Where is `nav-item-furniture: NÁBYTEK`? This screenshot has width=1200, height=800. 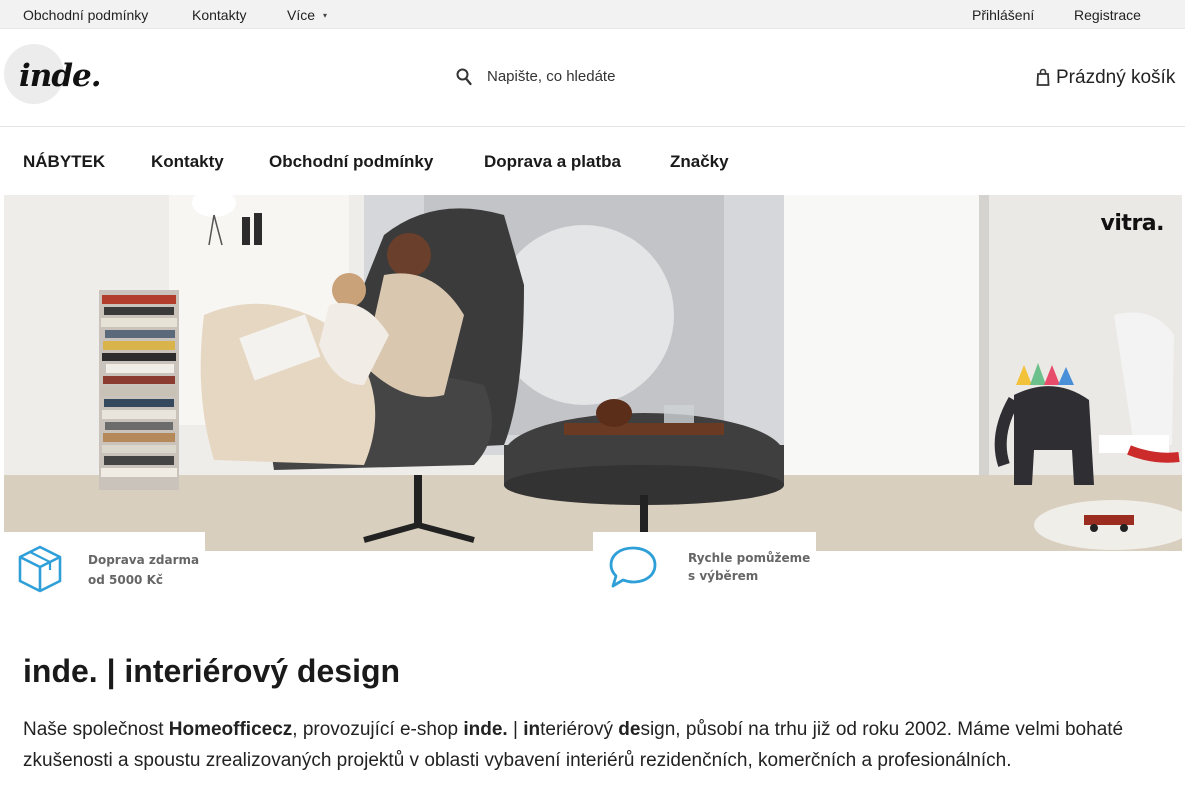
nav-item-furniture: NÁBYTEK is located at coordinates (64, 162).